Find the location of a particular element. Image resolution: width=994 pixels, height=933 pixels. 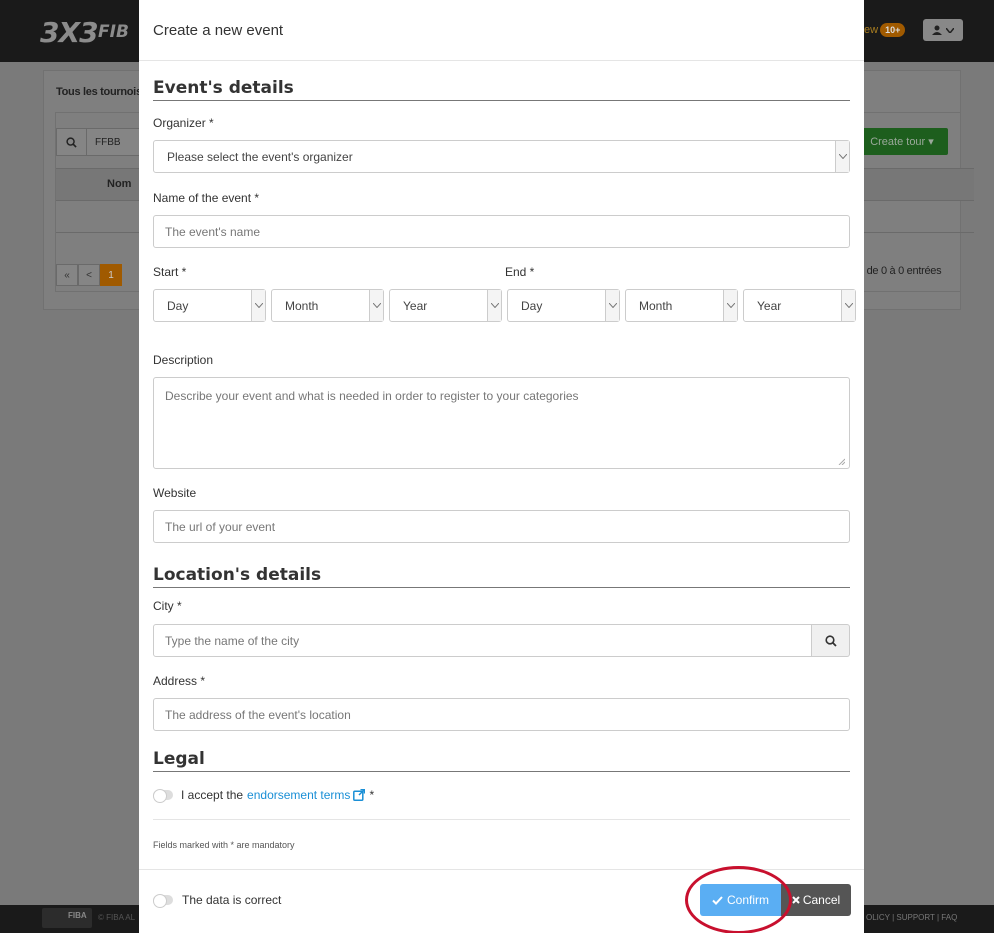

start-day-value: Day is located at coordinates (178, 305).